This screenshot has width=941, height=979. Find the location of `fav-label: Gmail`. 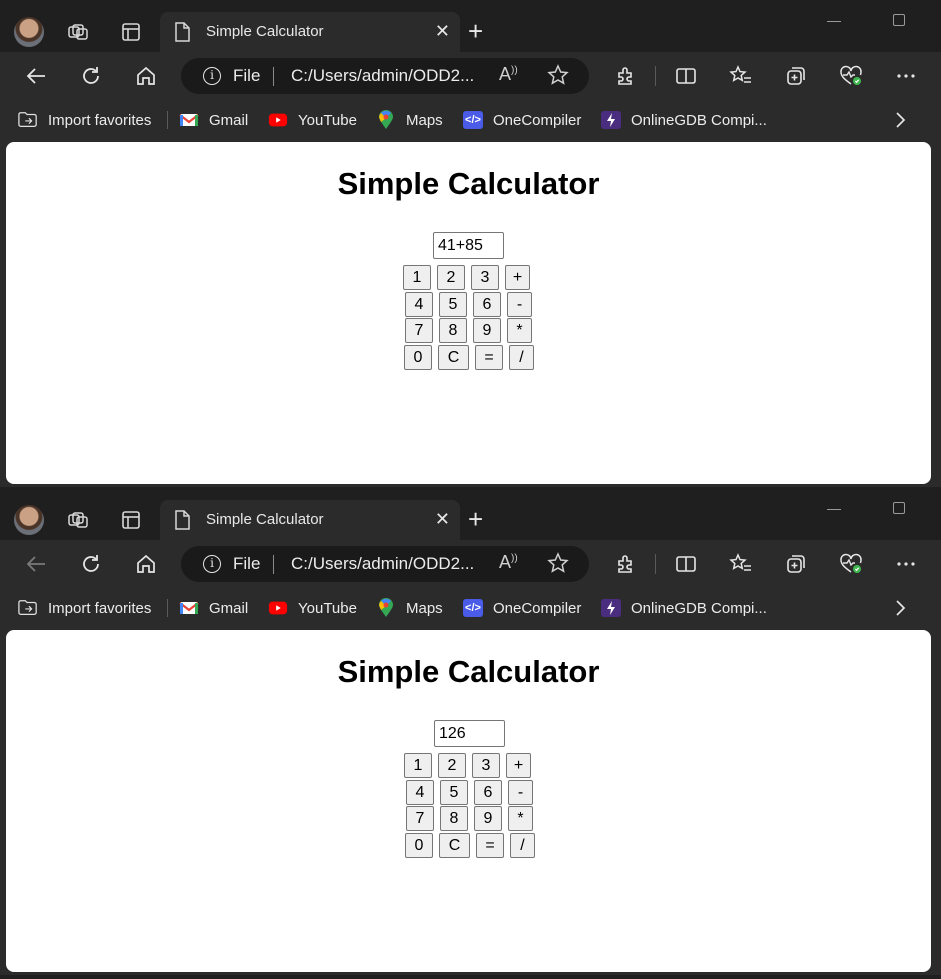

fav-label: Gmail is located at coordinates (229, 608).